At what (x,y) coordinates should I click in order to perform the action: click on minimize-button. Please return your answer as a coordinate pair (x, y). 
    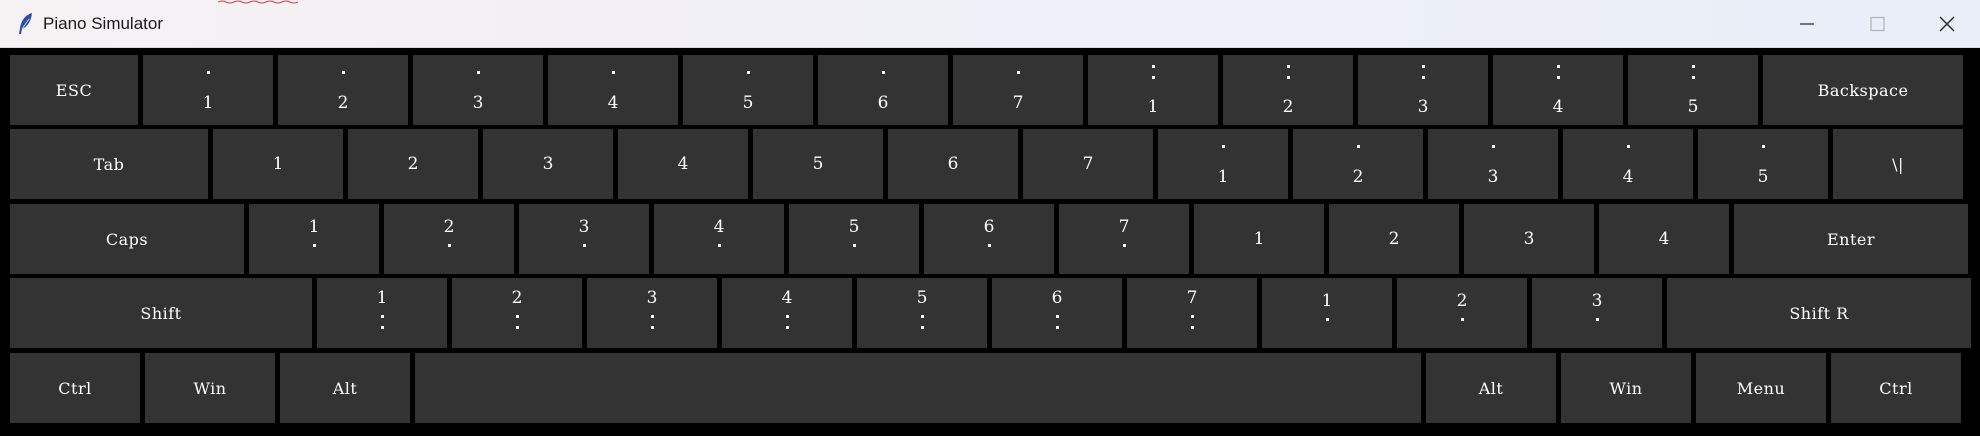
    Looking at the image, I should click on (1807, 23).